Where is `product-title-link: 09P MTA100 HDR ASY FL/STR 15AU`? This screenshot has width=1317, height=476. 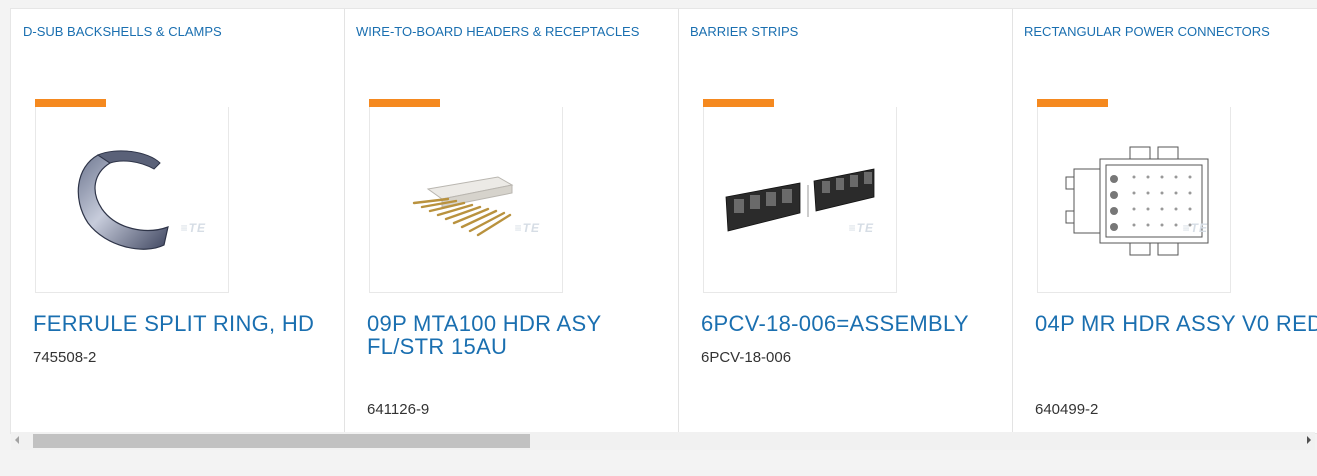
product-title-link: 09P MTA100 HDR ASY FL/STR 15AU is located at coordinates (522, 335).